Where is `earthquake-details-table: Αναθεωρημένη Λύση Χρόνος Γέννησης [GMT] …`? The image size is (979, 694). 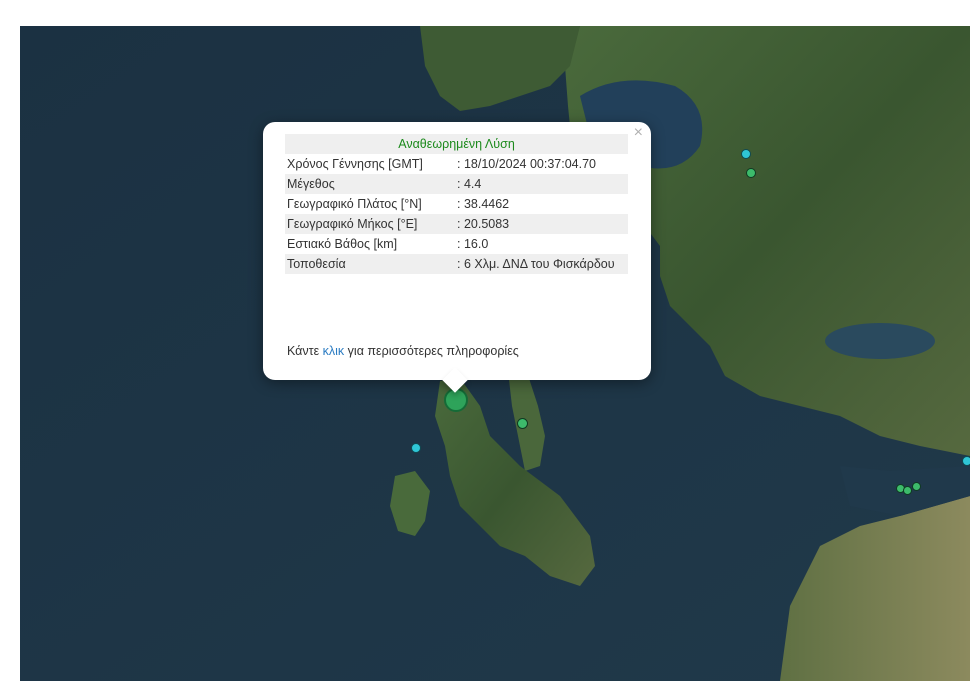 earthquake-details-table: Αναθεωρημένη Λύση Χρόνος Γέννησης [GMT] … is located at coordinates (456, 204).